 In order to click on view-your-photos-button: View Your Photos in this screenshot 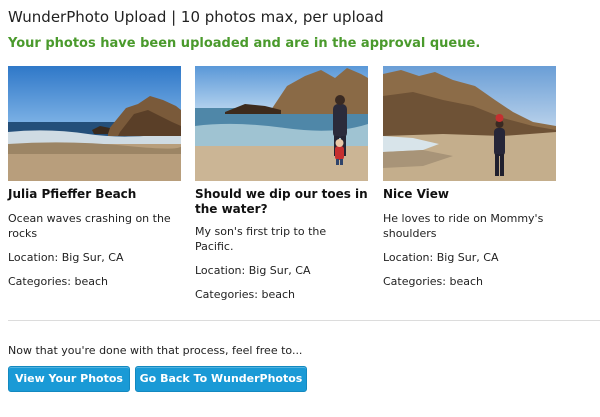, I will do `click(69, 379)`.